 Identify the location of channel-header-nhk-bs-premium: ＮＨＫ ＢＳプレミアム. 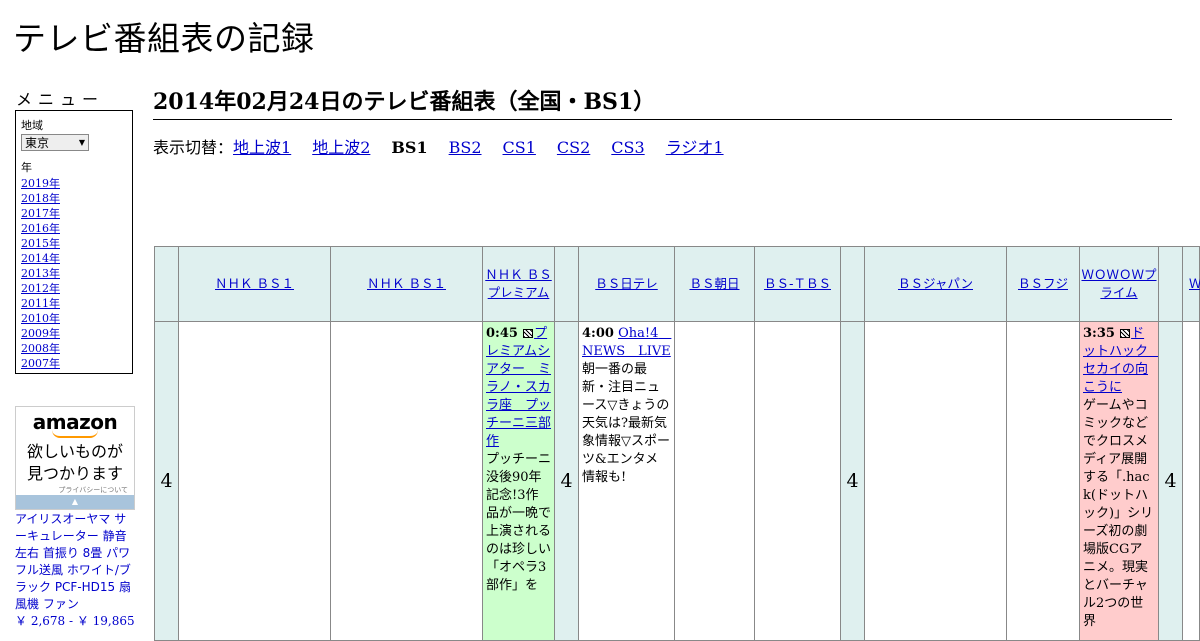
(518, 284).